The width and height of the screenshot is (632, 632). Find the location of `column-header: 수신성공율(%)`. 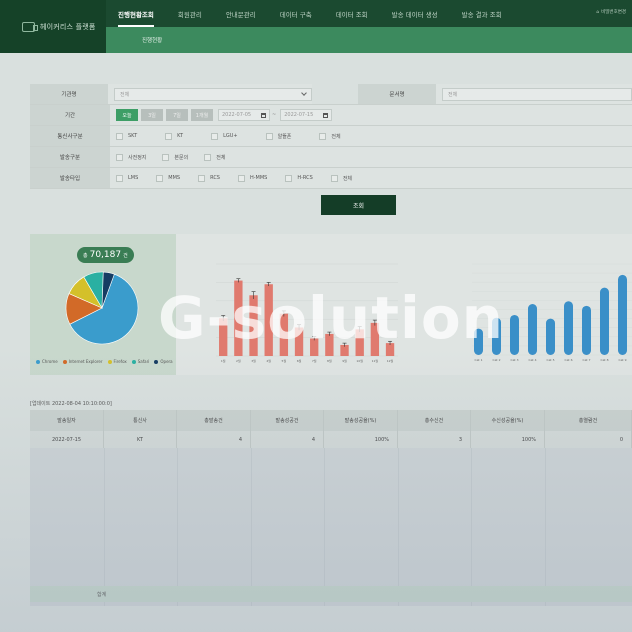

column-header: 수신성공율(%) is located at coordinates (508, 420).